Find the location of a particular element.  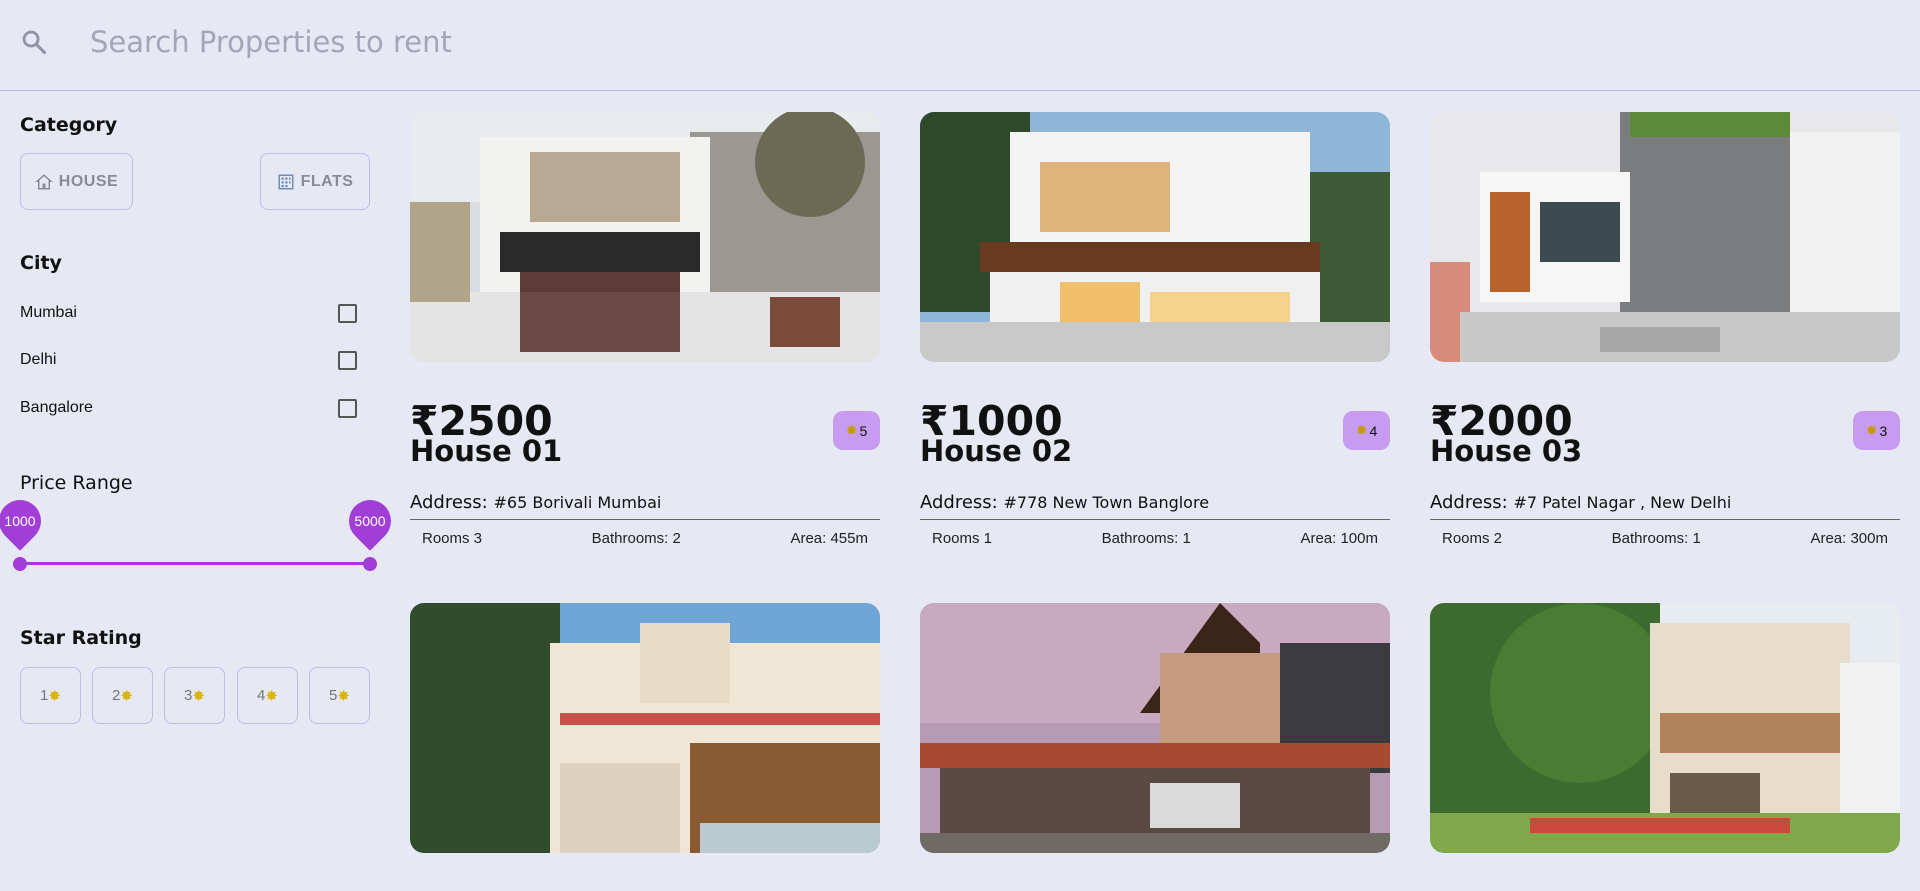

price-max-thumb is located at coordinates (370, 564).